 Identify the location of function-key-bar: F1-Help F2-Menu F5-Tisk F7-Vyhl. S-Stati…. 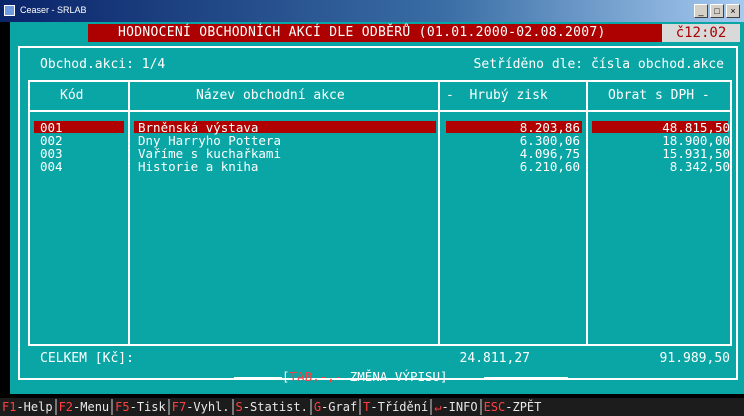
(372, 407).